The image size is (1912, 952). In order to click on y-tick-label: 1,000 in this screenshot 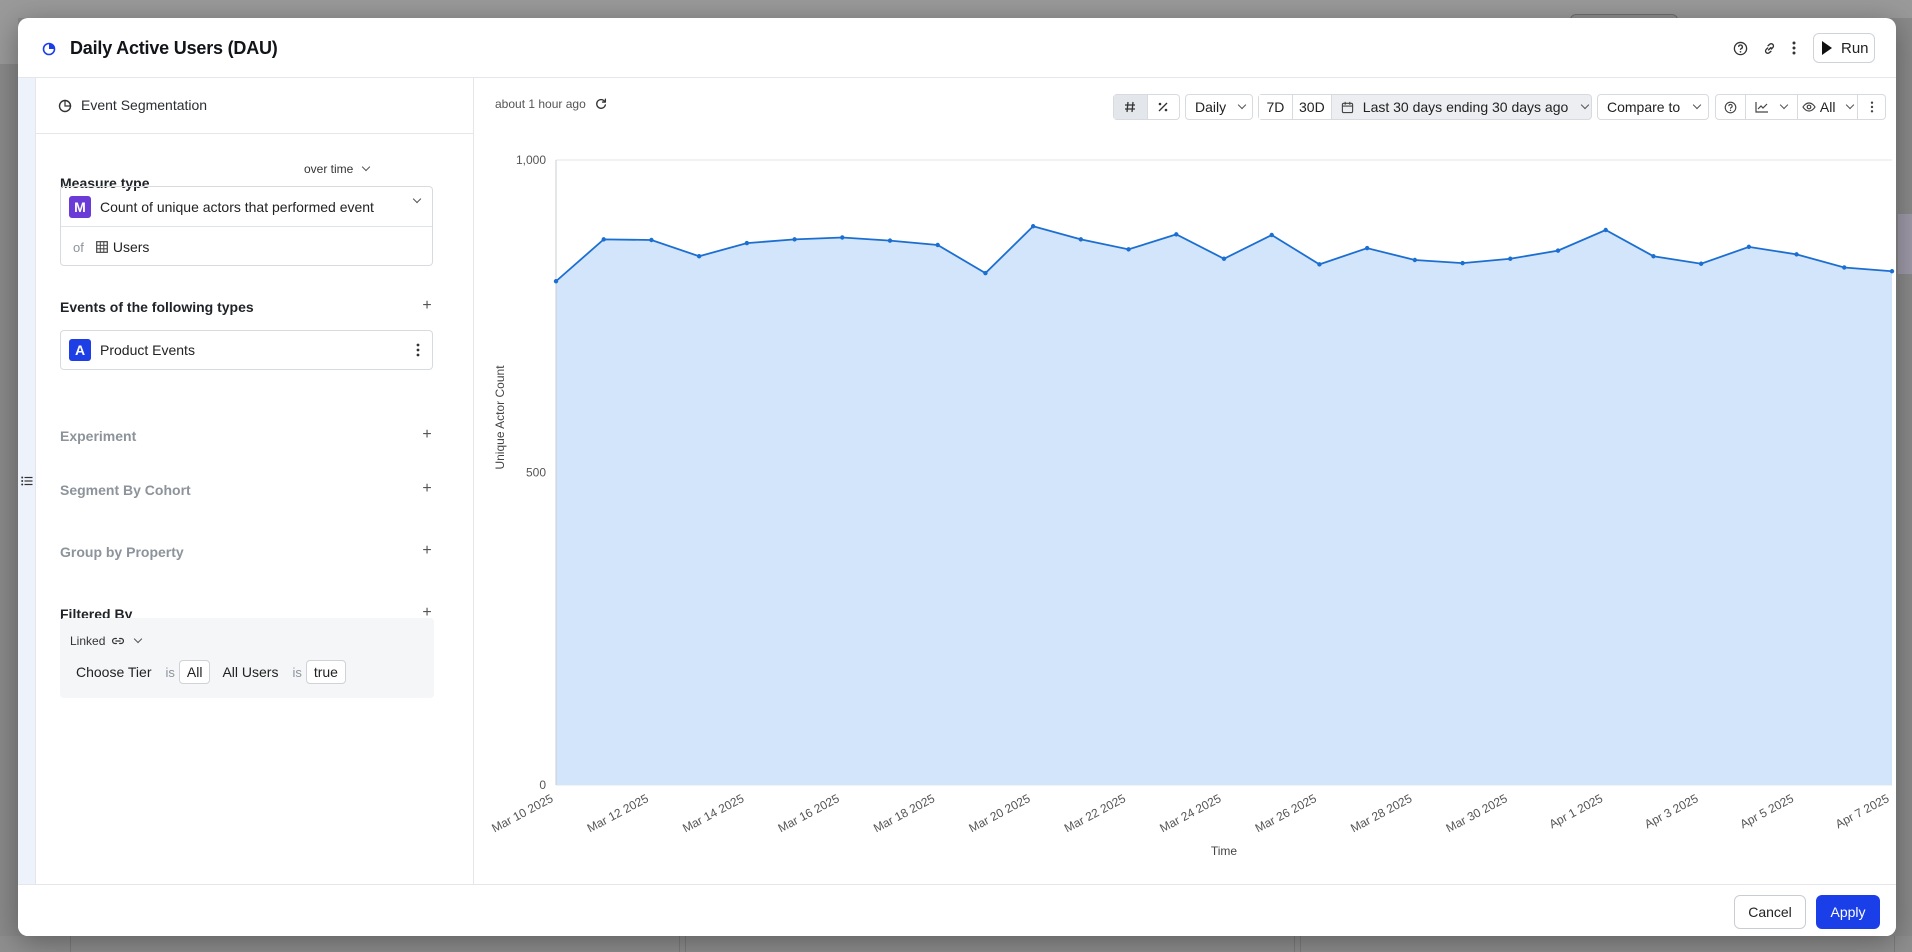, I will do `click(531, 160)`.